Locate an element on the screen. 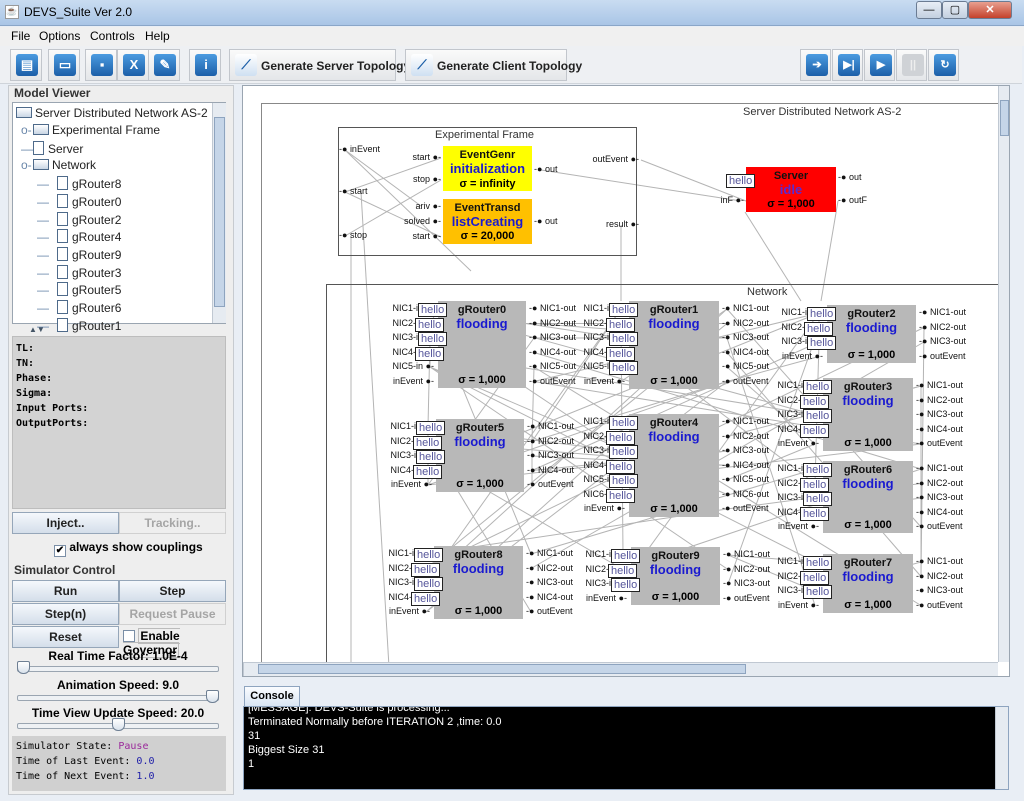  port: -● inEvent is located at coordinates (359, 149).